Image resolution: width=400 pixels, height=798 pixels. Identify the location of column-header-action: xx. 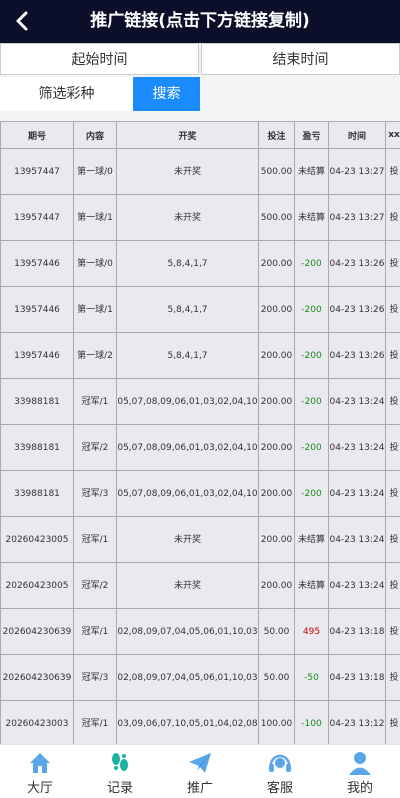
(393, 135).